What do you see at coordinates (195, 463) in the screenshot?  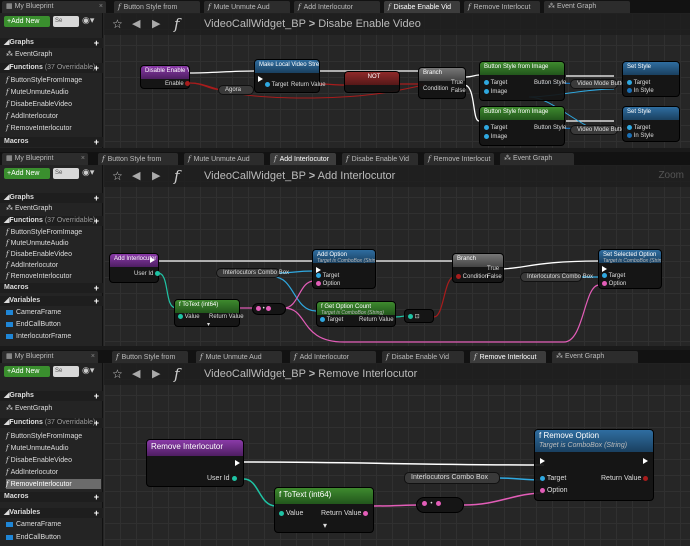 I see `function-entry-node: Remove Interlocutor User Id` at bounding box center [195, 463].